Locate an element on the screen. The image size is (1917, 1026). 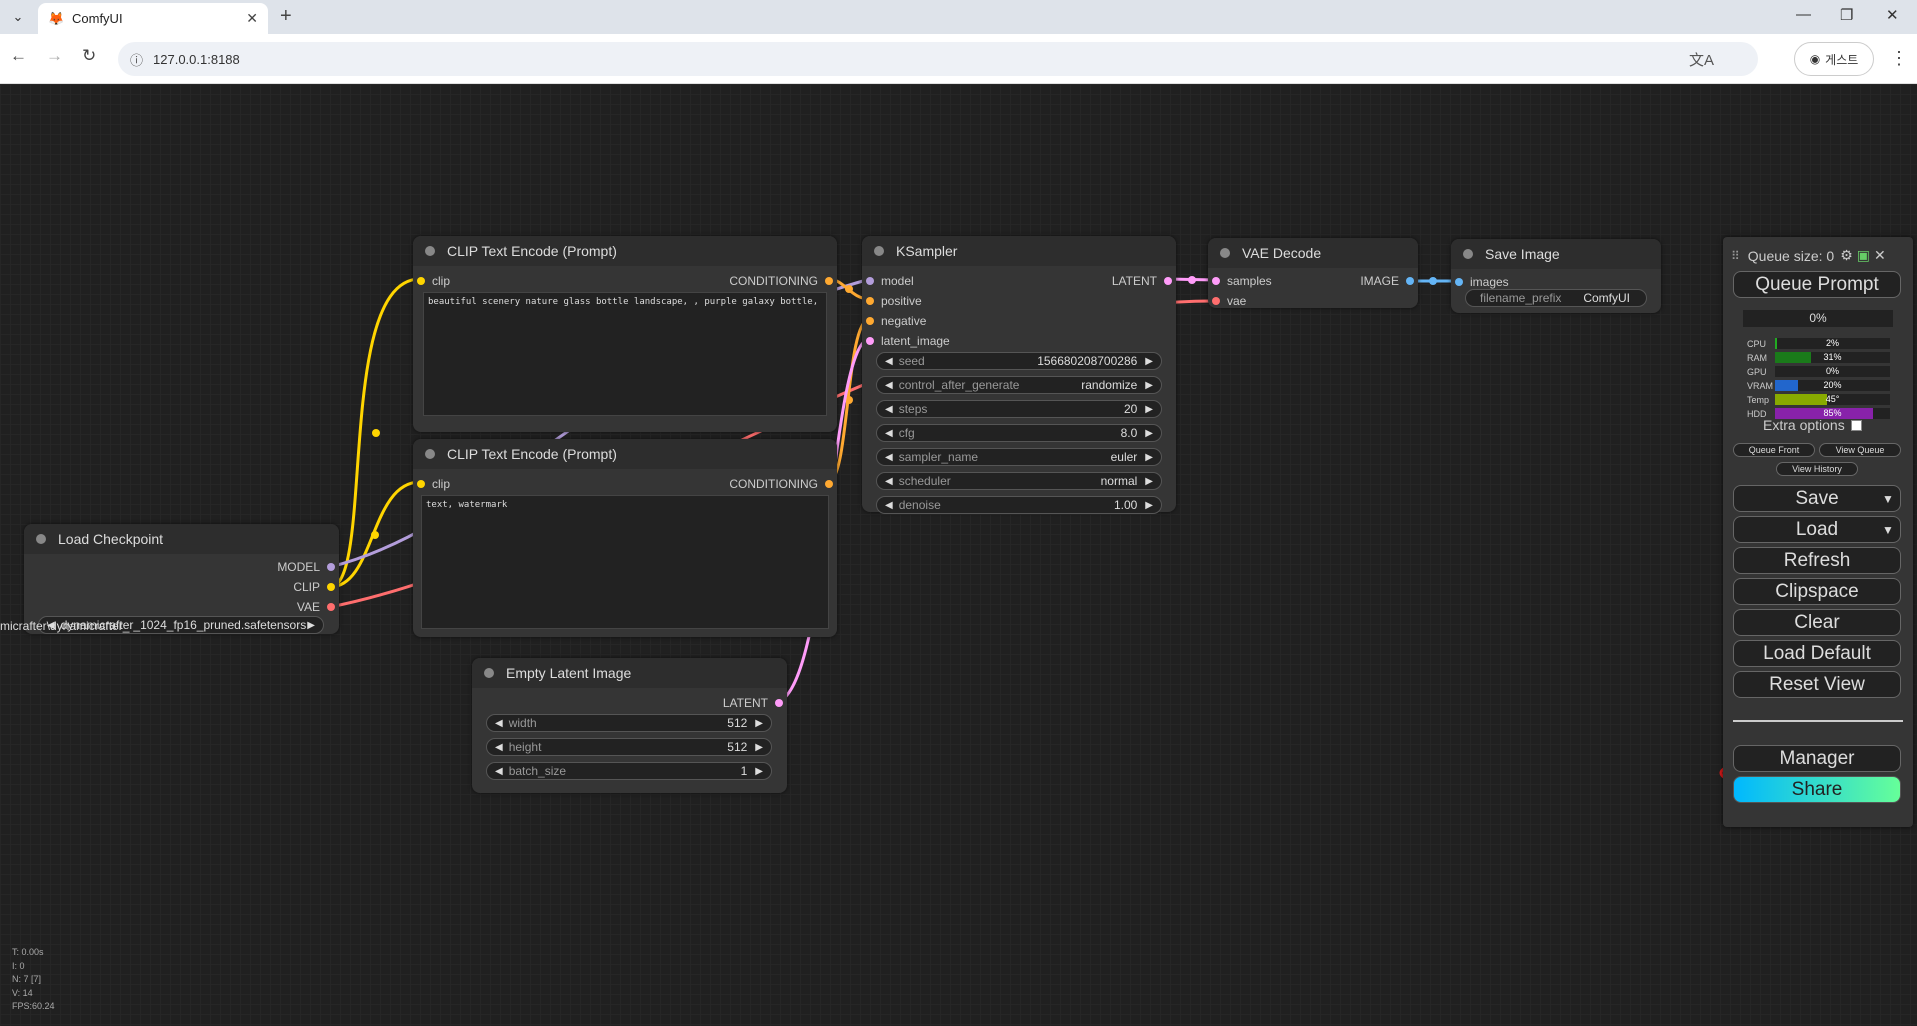
refresh-button: Refresh is located at coordinates (1817, 560).